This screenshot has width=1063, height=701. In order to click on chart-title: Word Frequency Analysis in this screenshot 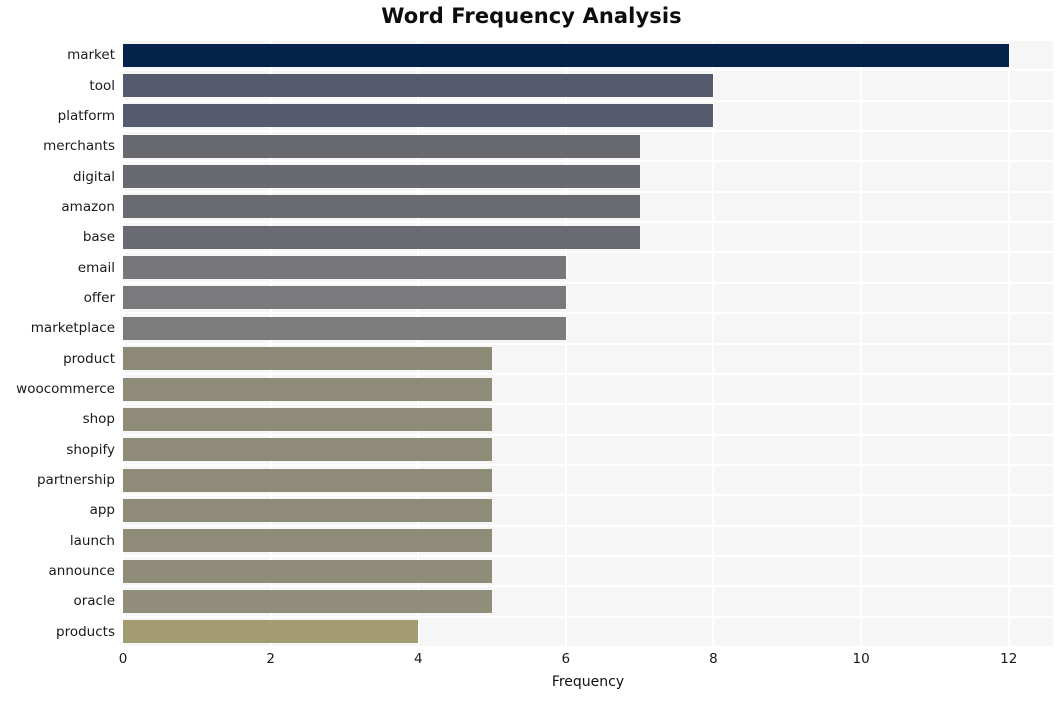, I will do `click(531, 16)`.